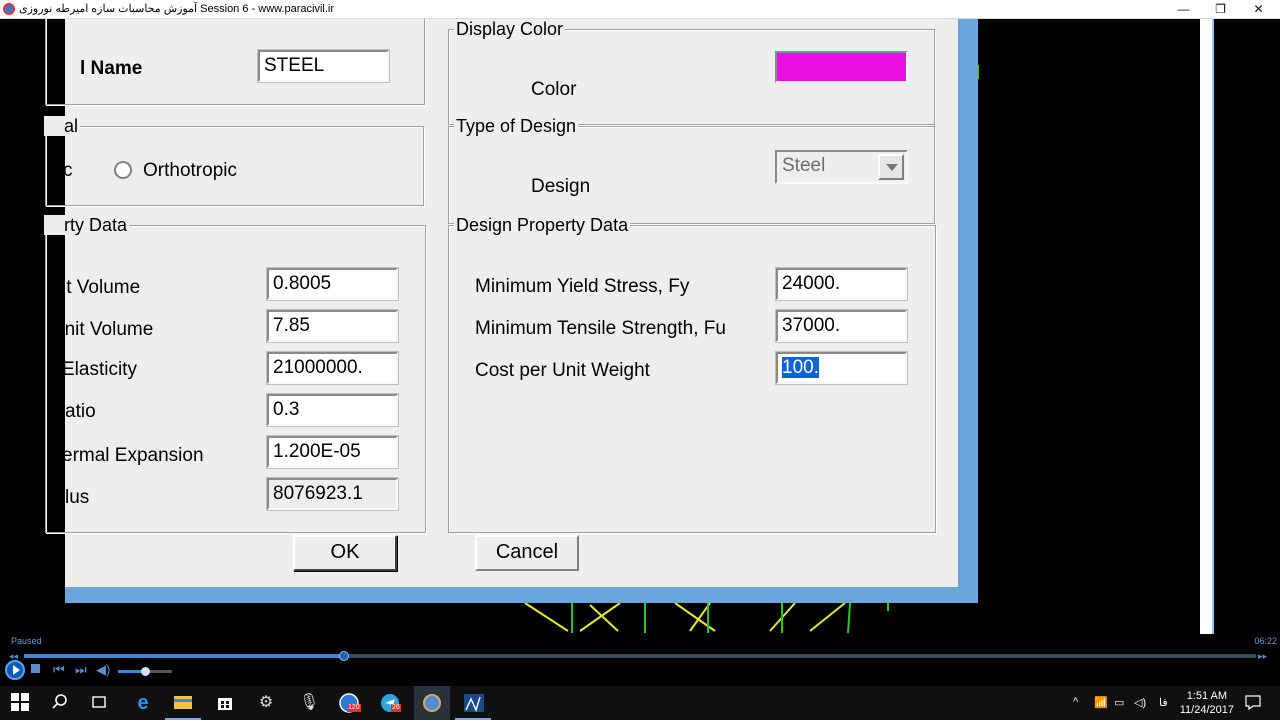  What do you see at coordinates (99, 369) in the screenshot?
I see `modulus-of-elasticity-label: Elasticity` at bounding box center [99, 369].